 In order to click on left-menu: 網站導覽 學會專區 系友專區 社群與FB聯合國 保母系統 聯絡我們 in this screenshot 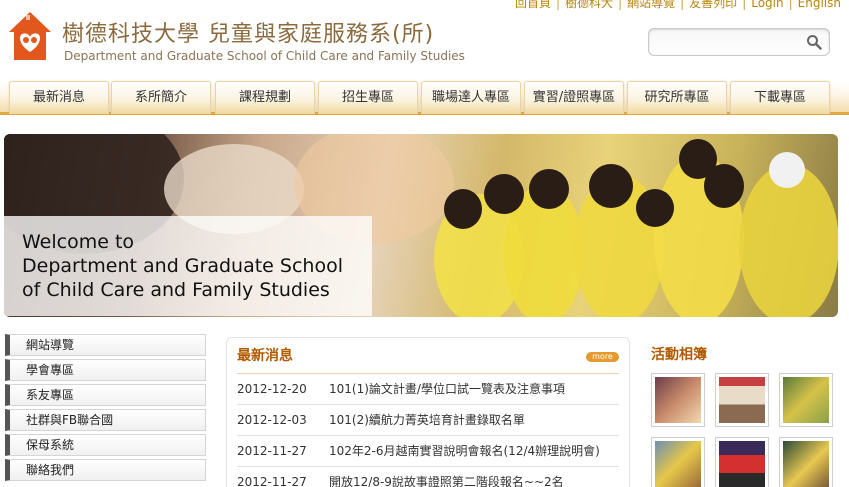, I will do `click(105, 409)`.